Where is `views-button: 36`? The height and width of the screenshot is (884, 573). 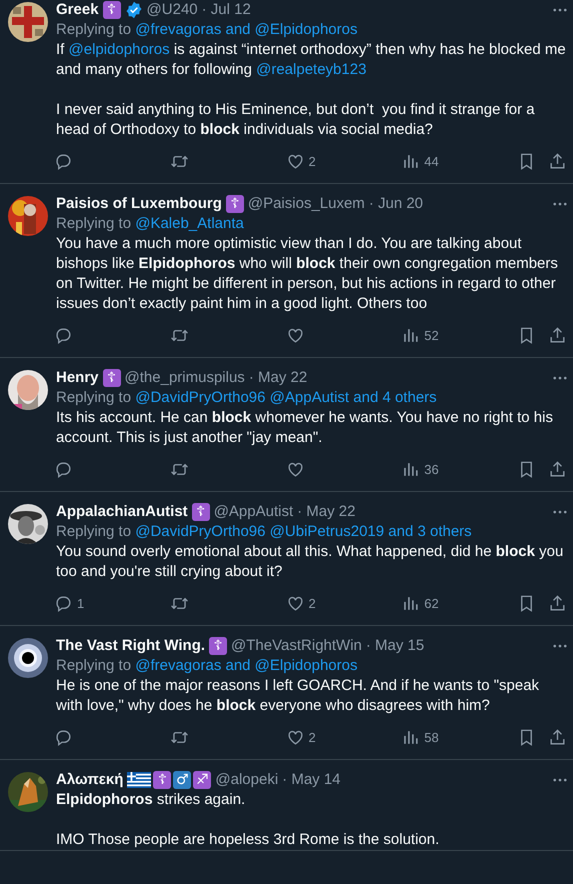 views-button: 36 is located at coordinates (446, 469).